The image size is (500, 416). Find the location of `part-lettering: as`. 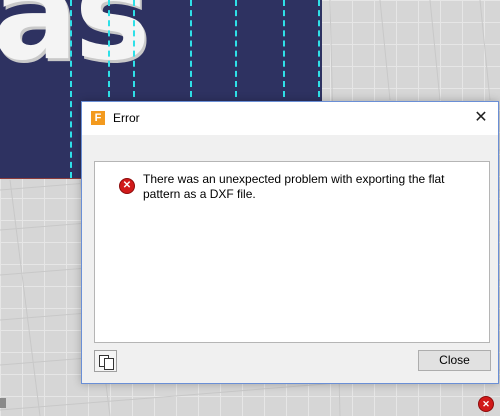

part-lettering: as is located at coordinates (75, 44).